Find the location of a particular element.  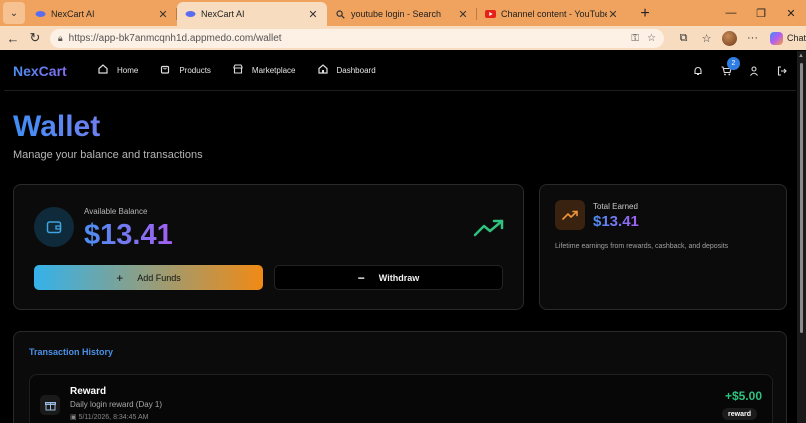

nav-dashboard-label: Dashboard is located at coordinates (356, 70).